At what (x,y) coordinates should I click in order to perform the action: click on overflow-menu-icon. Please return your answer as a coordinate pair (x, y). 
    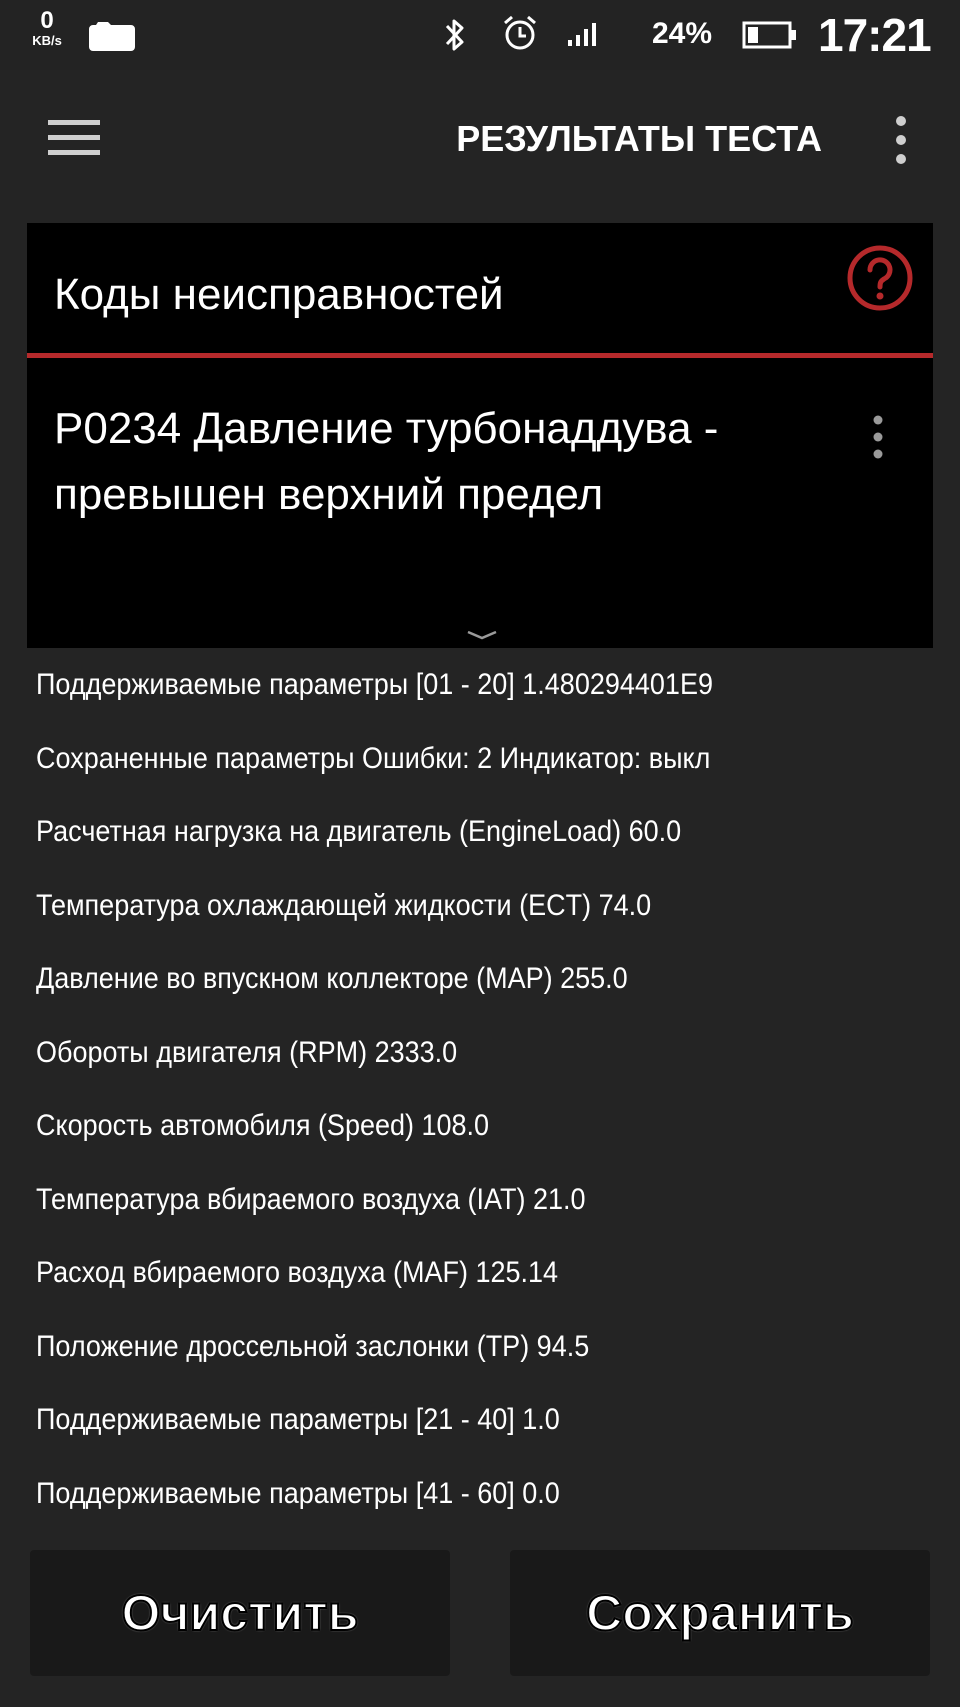
    Looking at the image, I should click on (901, 140).